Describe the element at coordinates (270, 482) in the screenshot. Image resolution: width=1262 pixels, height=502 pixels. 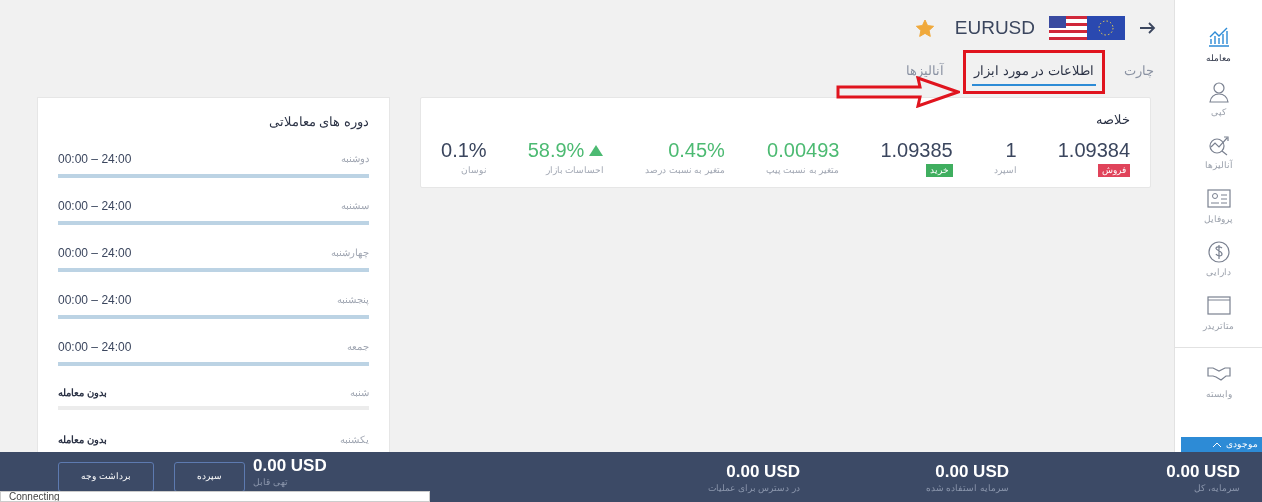
I see `balance-label: تهی قابل` at that location.